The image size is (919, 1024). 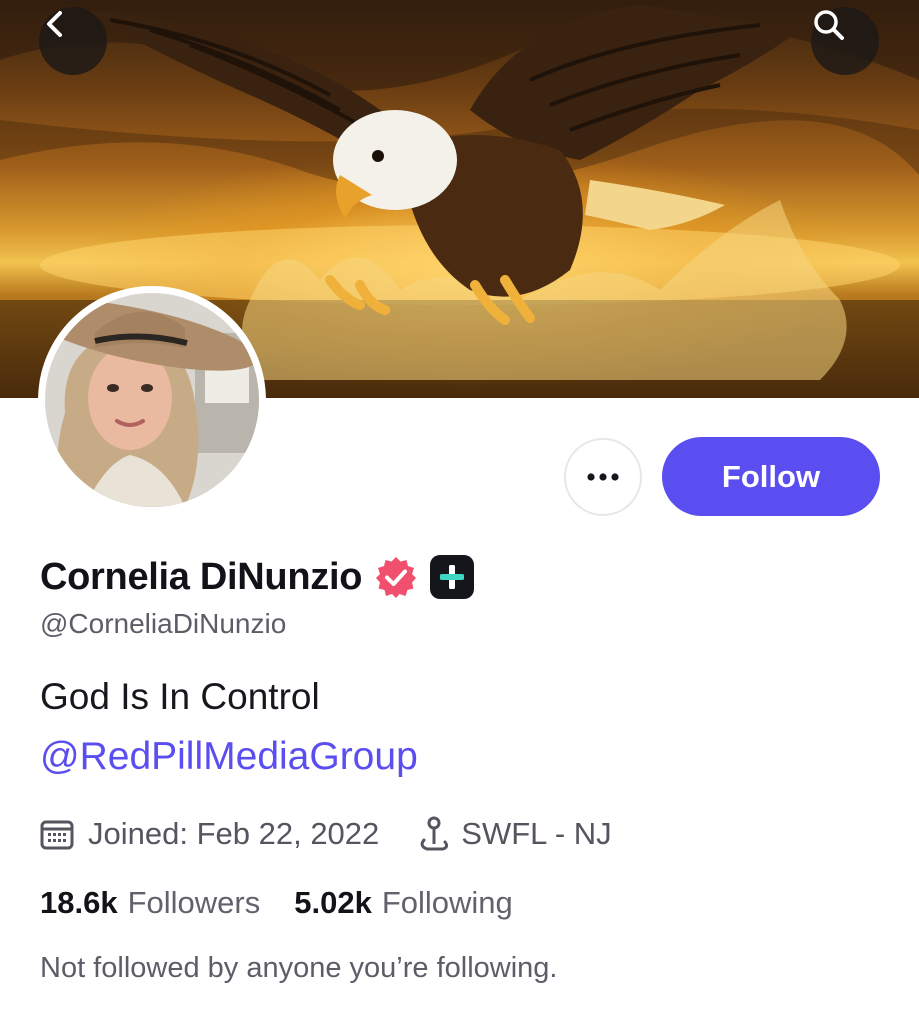 I want to click on profile-meta: Joined: Feb 22, 2022 SWFL - NJ, so click(x=326, y=834).